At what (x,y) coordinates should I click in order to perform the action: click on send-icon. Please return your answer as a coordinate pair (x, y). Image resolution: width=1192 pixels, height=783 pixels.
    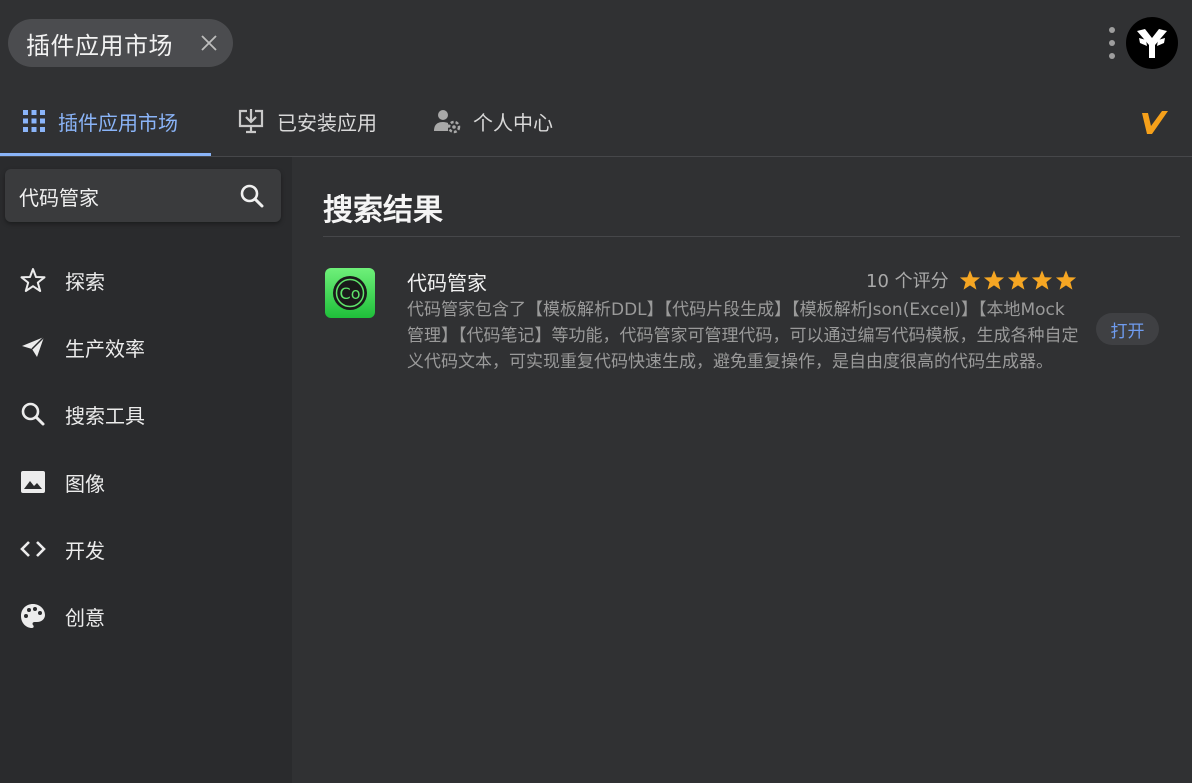
    Looking at the image, I should click on (33, 346).